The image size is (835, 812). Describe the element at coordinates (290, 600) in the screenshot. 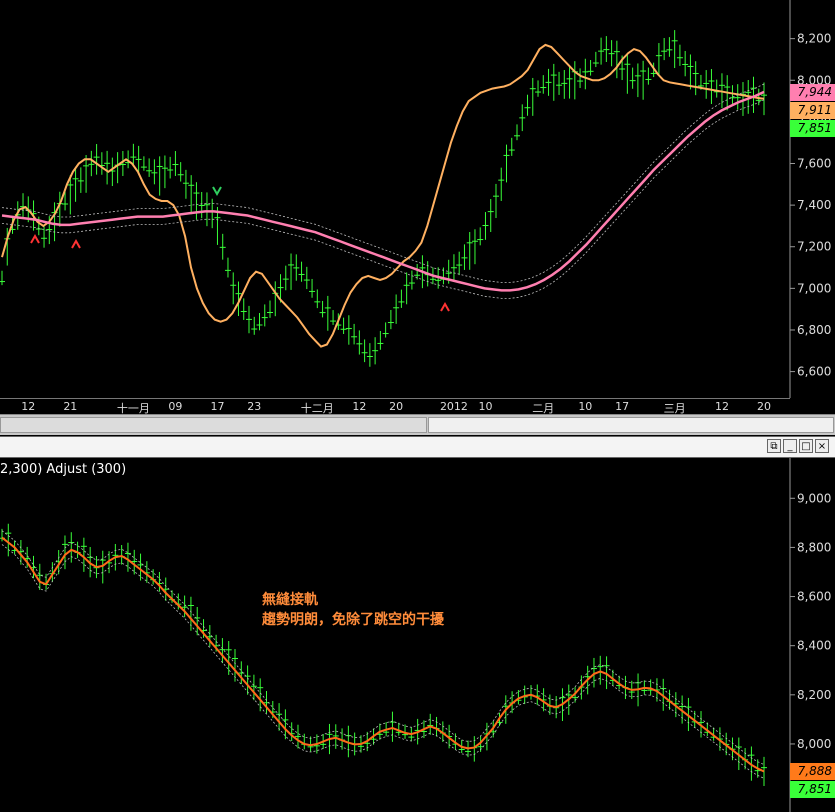

I see `annotation-line-1: 無縫接軌` at that location.